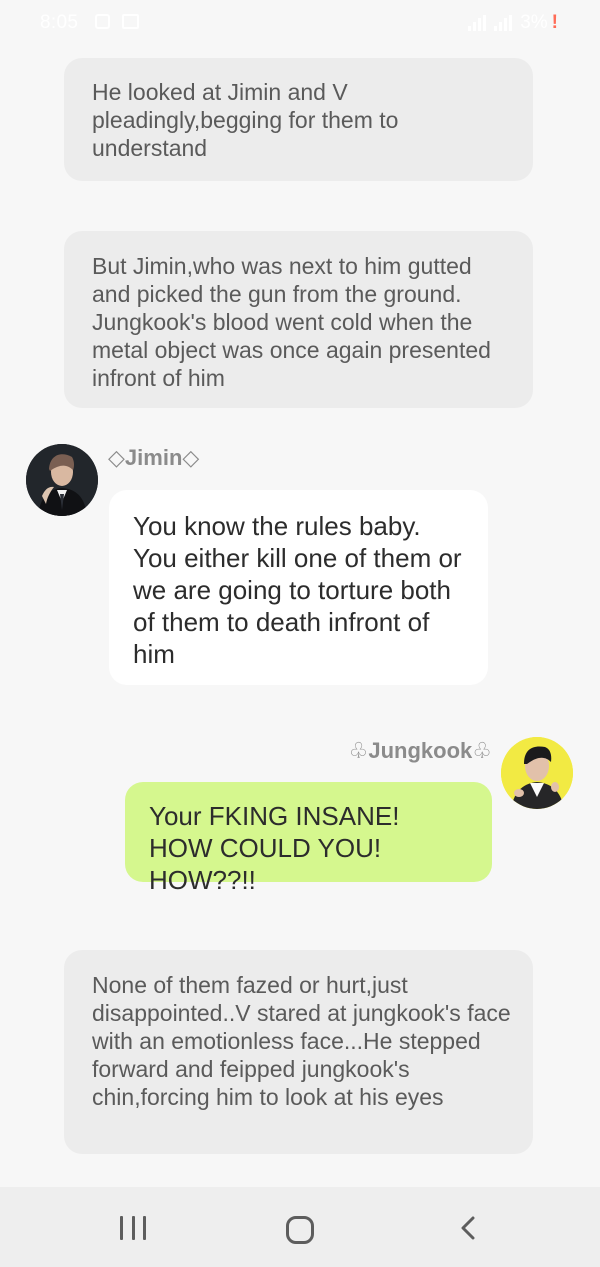 The width and height of the screenshot is (600, 1267). I want to click on jungkook-speaker-name: ♧Jungkook♧, so click(420, 750).